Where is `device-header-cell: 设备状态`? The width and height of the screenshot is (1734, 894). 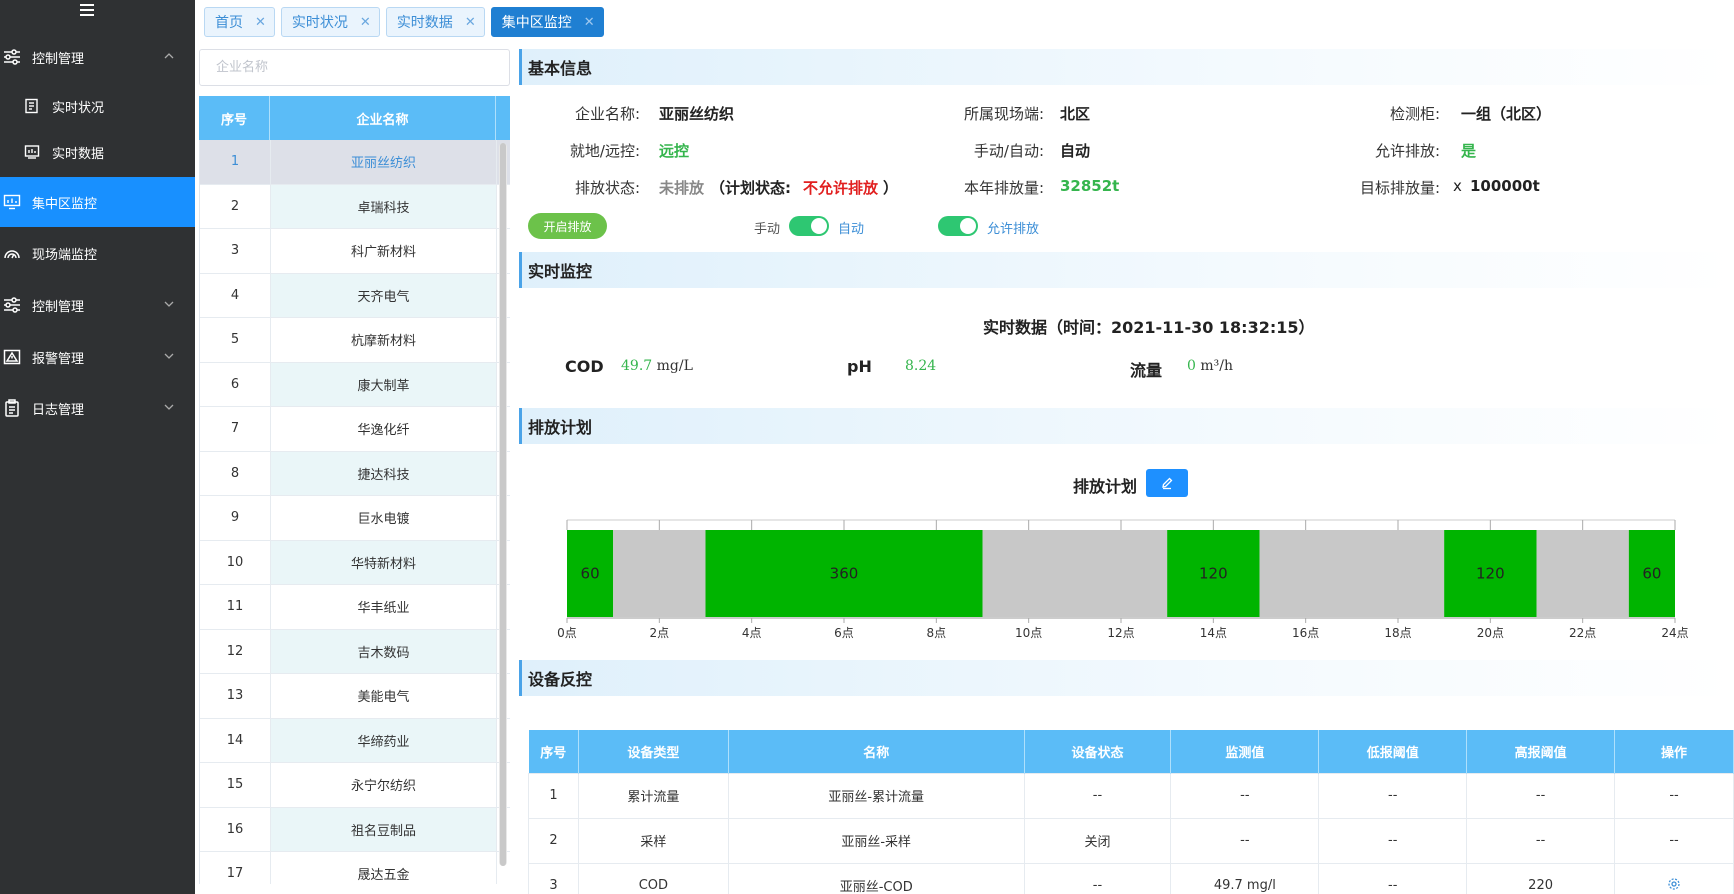
device-header-cell: 设备状态 is located at coordinates (1098, 751).